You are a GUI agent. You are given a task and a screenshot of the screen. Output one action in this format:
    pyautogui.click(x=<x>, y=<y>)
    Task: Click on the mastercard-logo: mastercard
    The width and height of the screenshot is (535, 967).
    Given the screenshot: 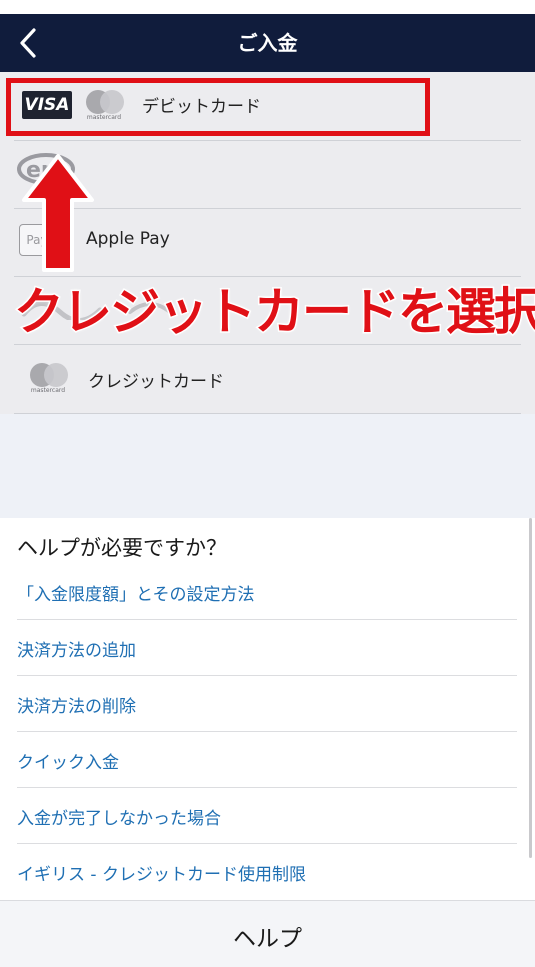 What is the action you would take?
    pyautogui.click(x=48, y=380)
    